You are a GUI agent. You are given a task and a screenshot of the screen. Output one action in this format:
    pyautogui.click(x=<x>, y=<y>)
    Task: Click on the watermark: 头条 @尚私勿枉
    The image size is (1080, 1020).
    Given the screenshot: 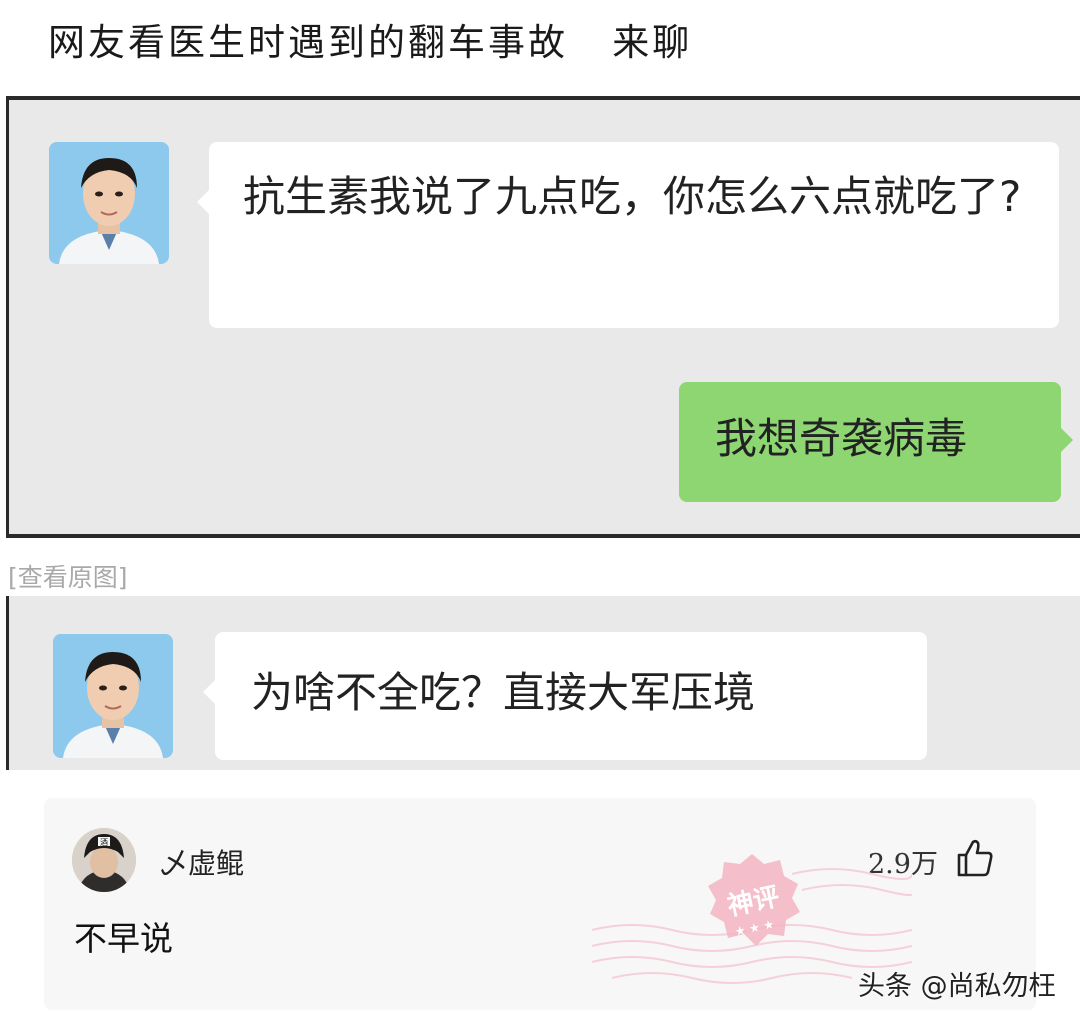 What is the action you would take?
    pyautogui.click(x=957, y=986)
    